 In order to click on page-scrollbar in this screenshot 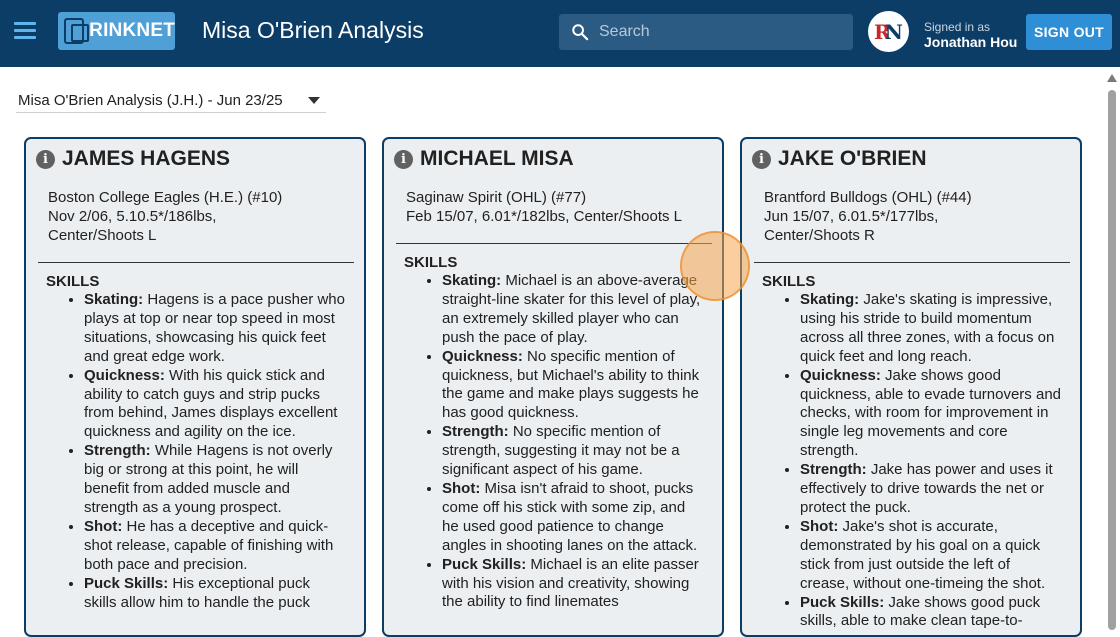, I will do `click(1112, 350)`.